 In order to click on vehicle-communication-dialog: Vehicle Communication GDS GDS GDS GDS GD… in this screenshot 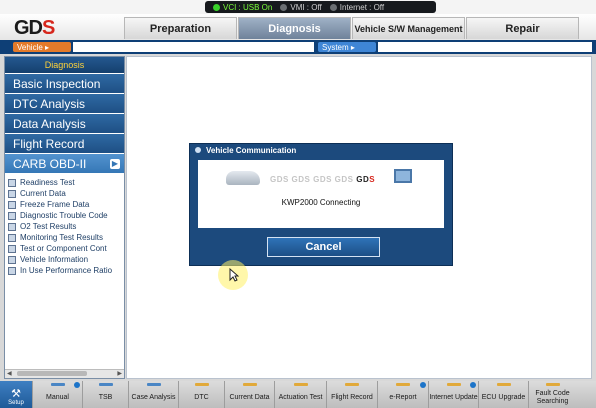, I will do `click(321, 204)`.